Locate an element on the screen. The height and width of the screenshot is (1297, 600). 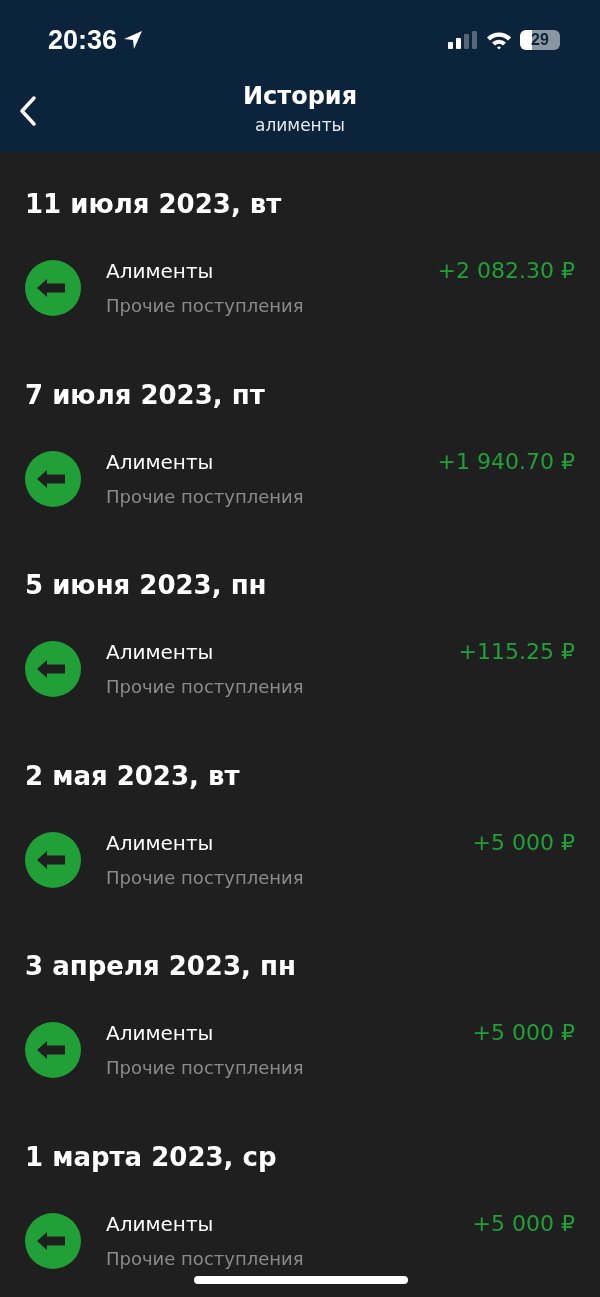
back-icon is located at coordinates (28, 111).